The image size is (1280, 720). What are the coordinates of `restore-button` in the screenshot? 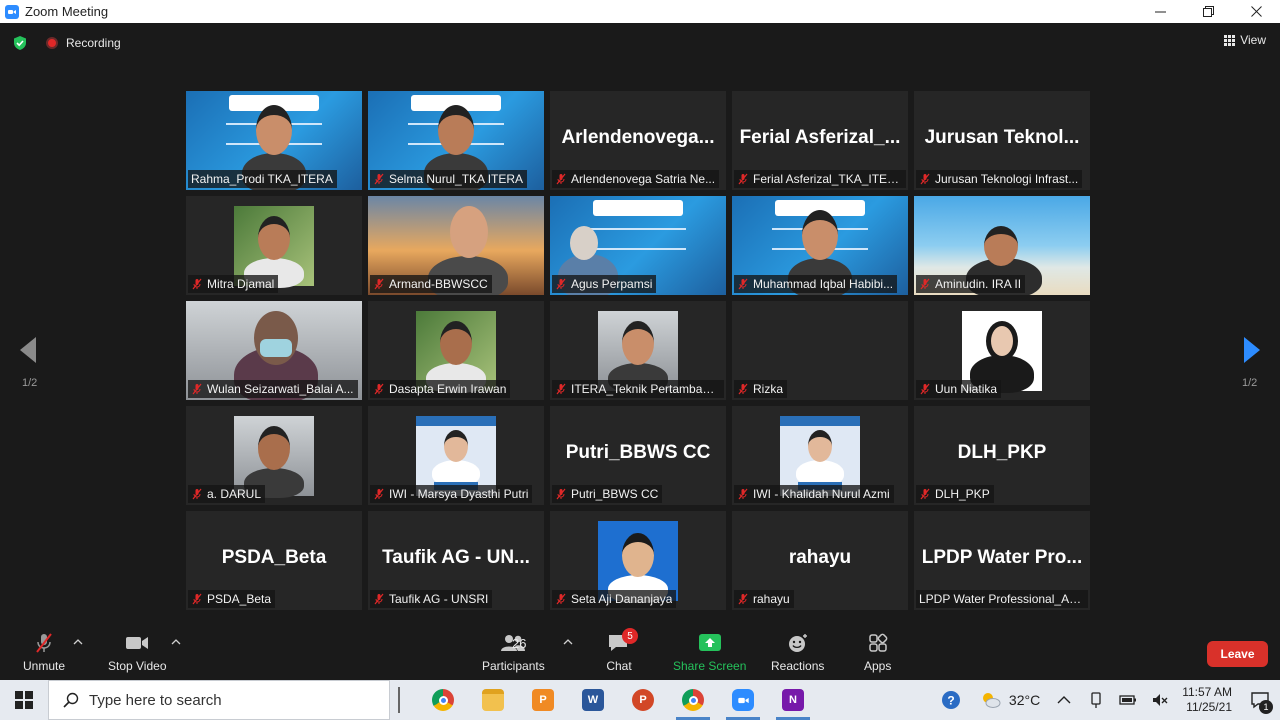 It's located at (1208, 11).